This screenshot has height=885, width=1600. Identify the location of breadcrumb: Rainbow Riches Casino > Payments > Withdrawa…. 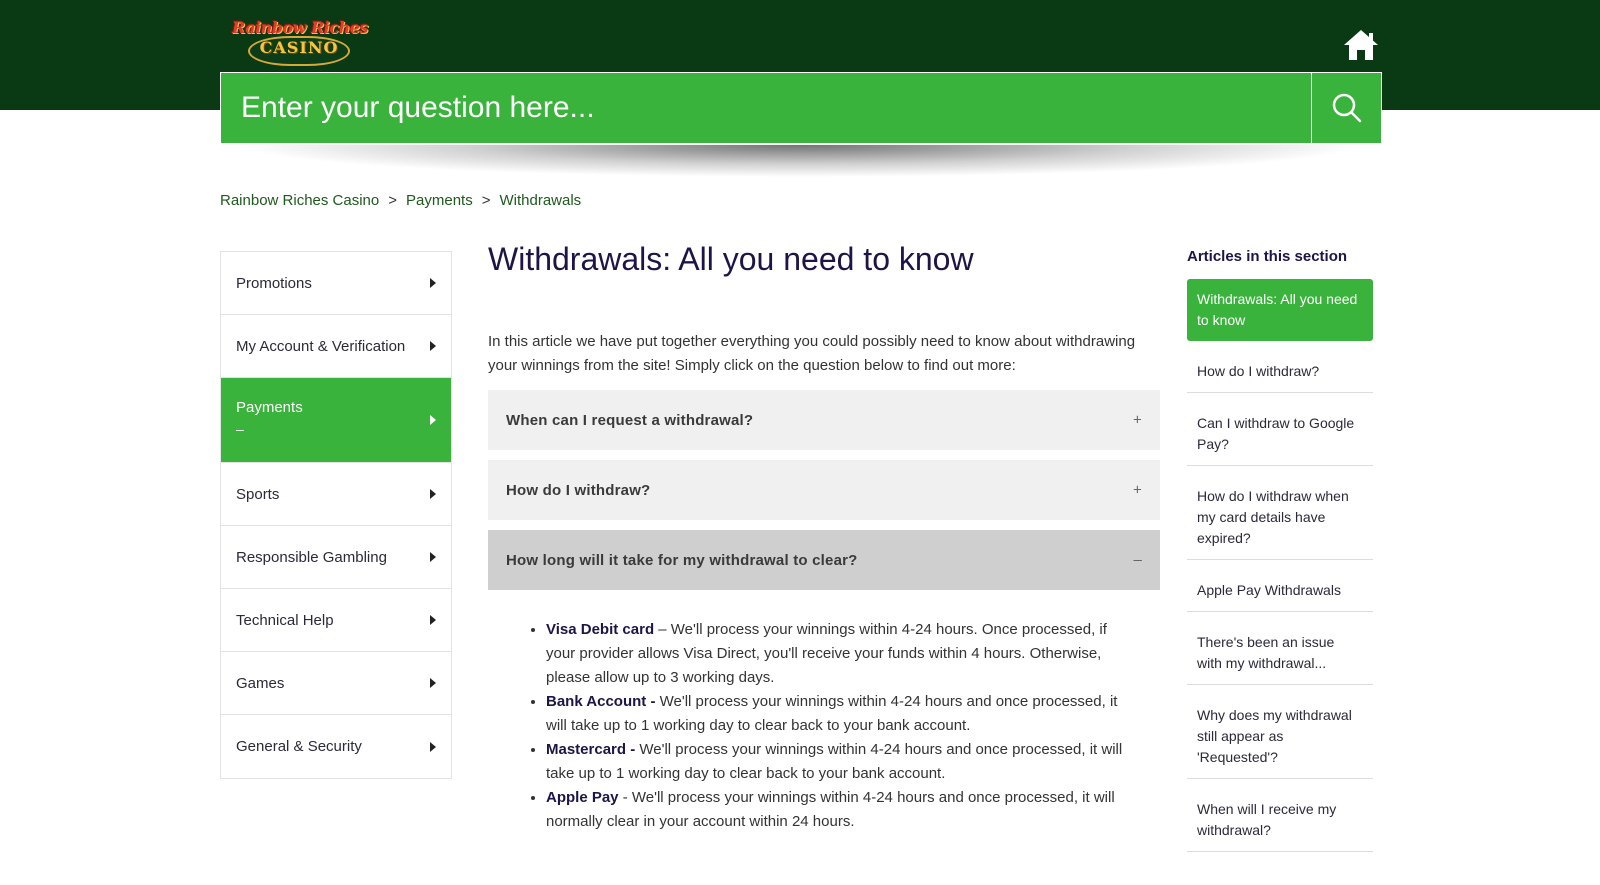
(400, 200).